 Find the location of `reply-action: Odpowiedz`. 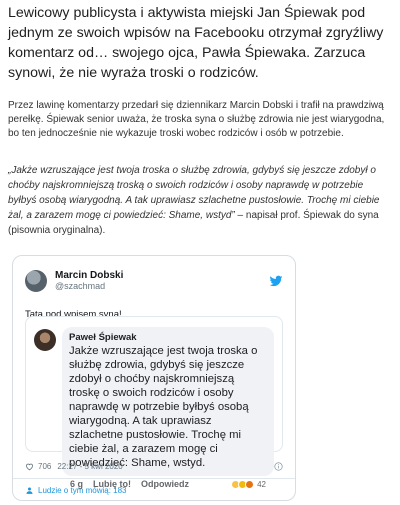

reply-action: Odpowiedz is located at coordinates (165, 484).